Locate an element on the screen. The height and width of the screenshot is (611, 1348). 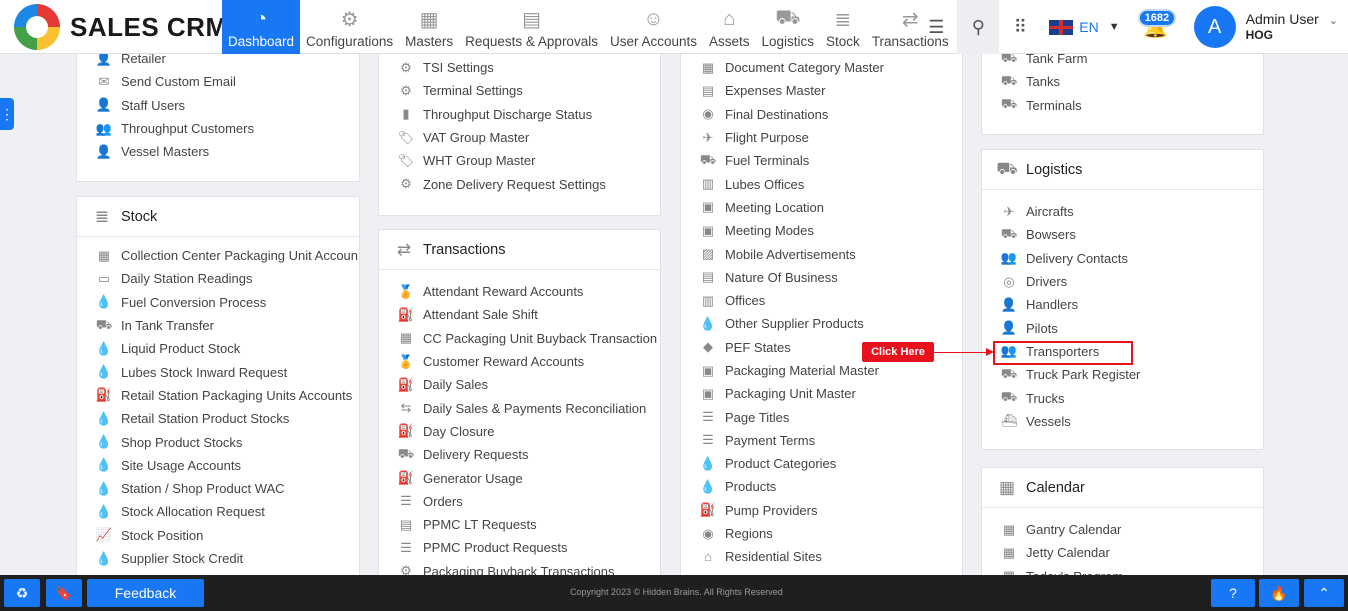
list-item-label: TSI Settings is located at coordinates (458, 68).